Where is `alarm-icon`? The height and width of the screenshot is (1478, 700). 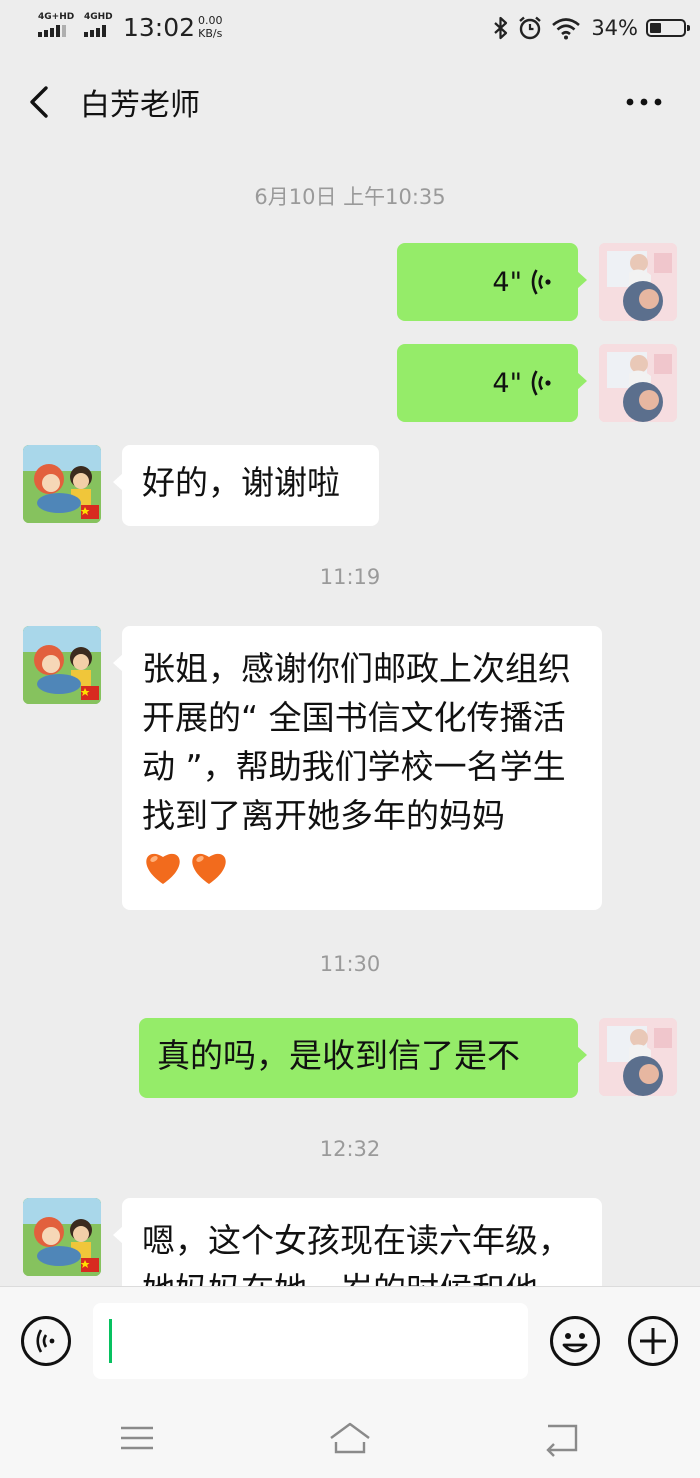 alarm-icon is located at coordinates (530, 28).